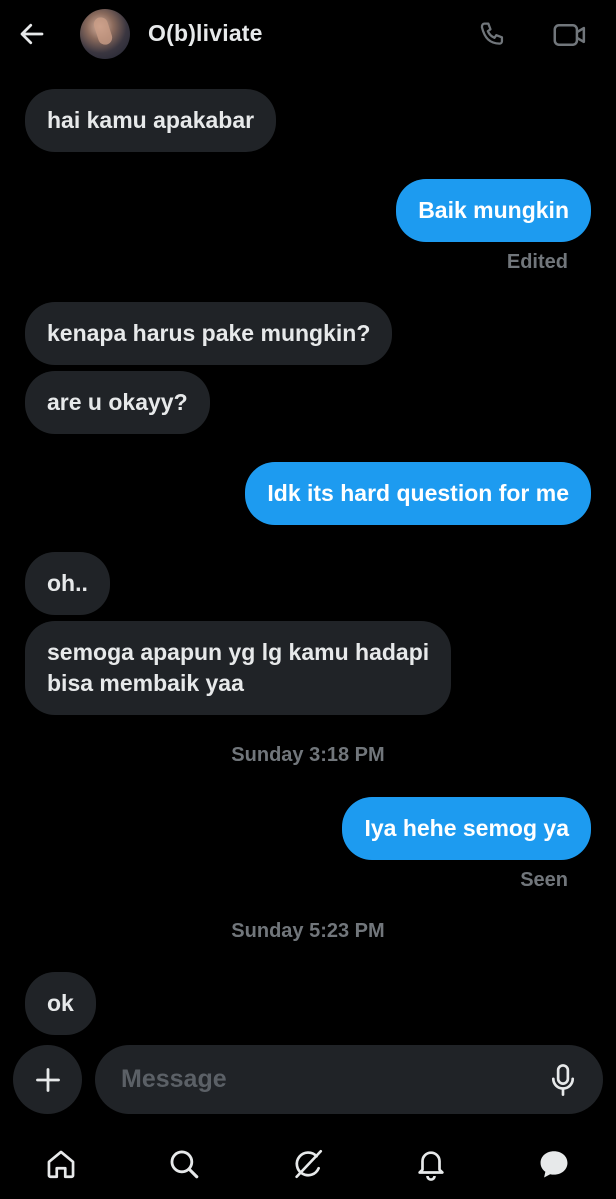 The height and width of the screenshot is (1199, 616). I want to click on nav-home, so click(61, 1164).